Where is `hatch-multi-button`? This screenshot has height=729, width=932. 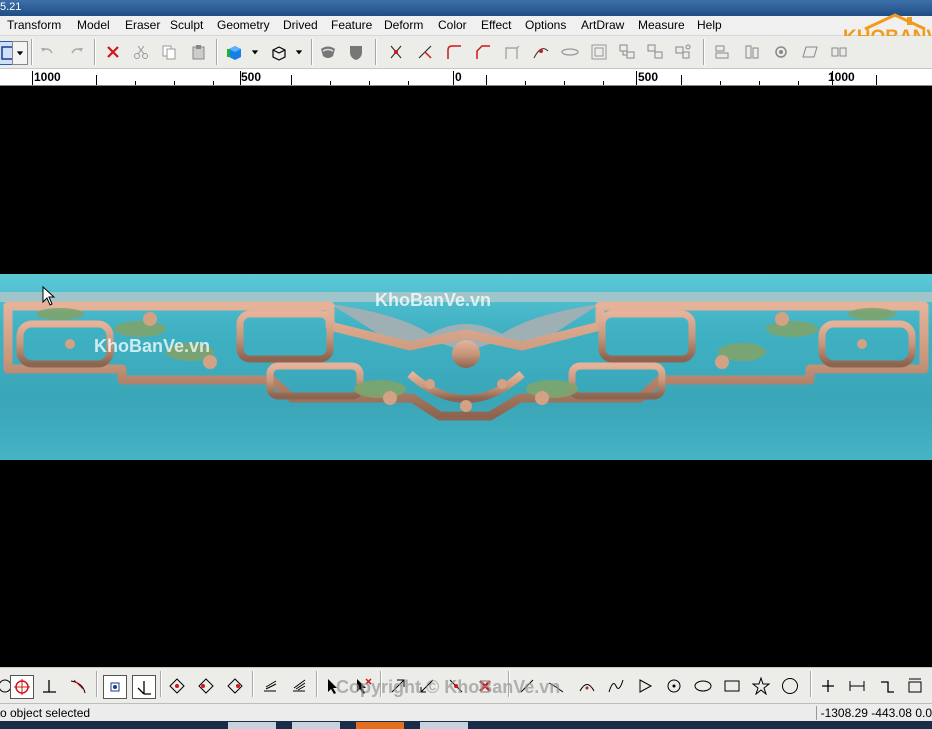
hatch-multi-button is located at coordinates (299, 686).